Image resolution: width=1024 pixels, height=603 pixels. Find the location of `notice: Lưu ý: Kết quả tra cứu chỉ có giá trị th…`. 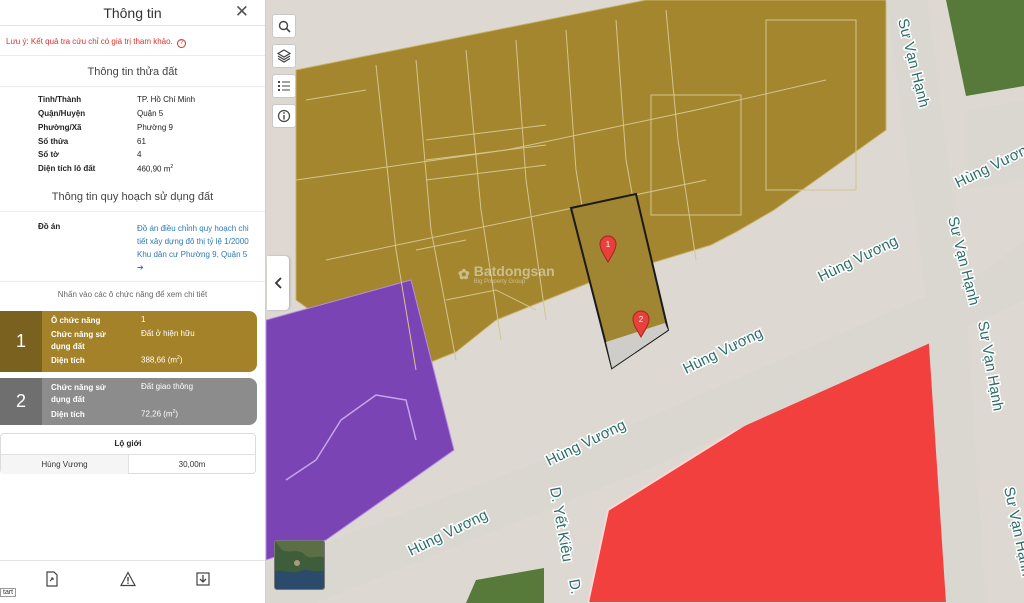

notice: Lưu ý: Kết quả tra cứu chỉ có giá trị th… is located at coordinates (96, 42).